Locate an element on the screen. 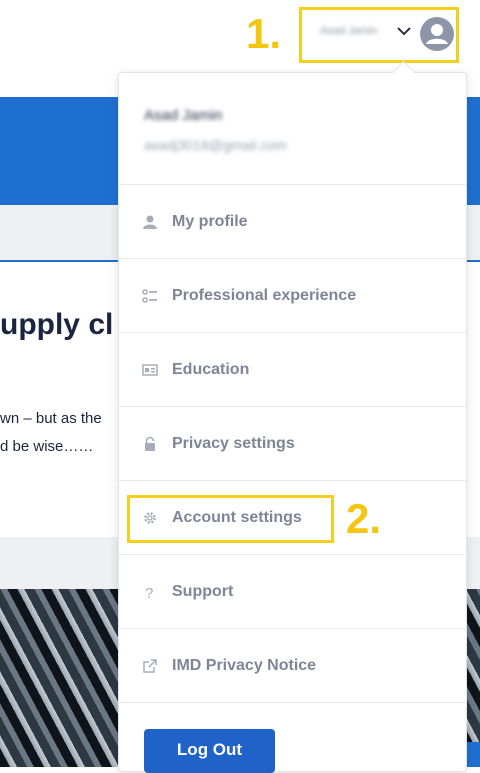 Image resolution: width=480 pixels, height=773 pixels. log-out-button: Log Out is located at coordinates (209, 751).